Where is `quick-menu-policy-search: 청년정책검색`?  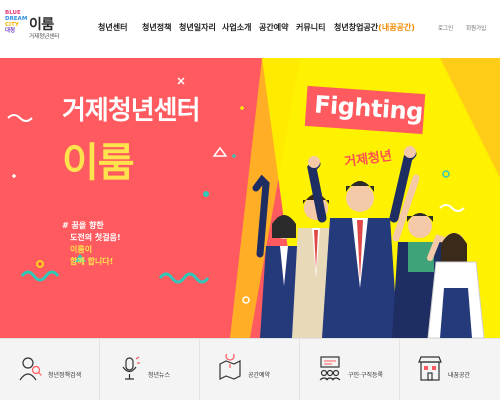
quick-menu-policy-search: 청년정책검색 is located at coordinates (50, 369).